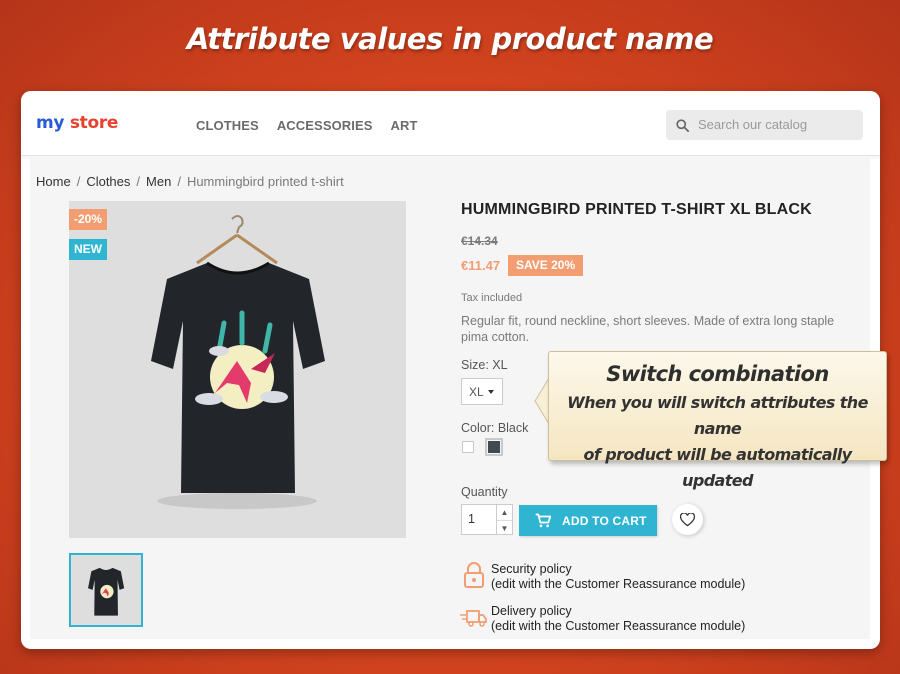 The image size is (900, 674). Describe the element at coordinates (325, 125) in the screenshot. I see `nav-accessories: ACCESSORIES` at that location.